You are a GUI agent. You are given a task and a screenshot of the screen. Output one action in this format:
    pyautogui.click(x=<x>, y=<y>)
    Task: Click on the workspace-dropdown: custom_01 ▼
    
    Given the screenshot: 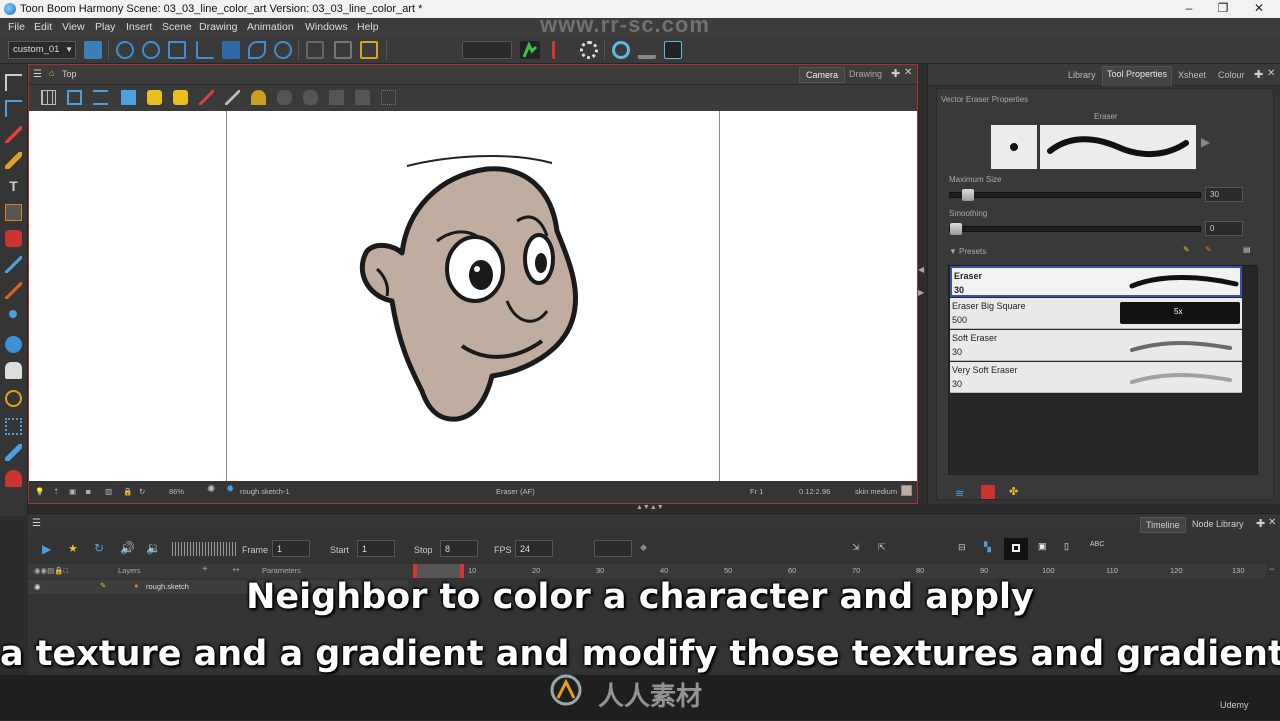 What is the action you would take?
    pyautogui.click(x=42, y=50)
    